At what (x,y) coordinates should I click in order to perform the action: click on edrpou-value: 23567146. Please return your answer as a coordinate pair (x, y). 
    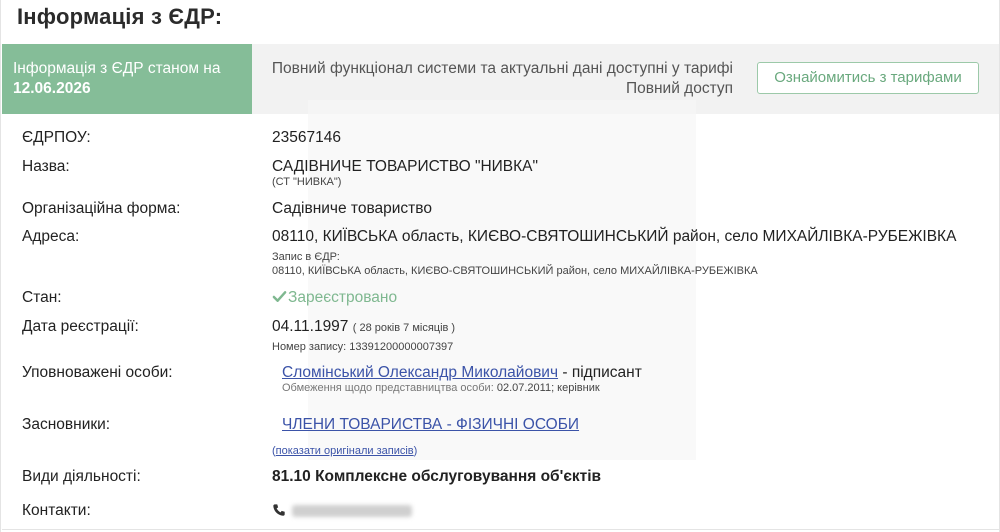
    Looking at the image, I should click on (306, 137).